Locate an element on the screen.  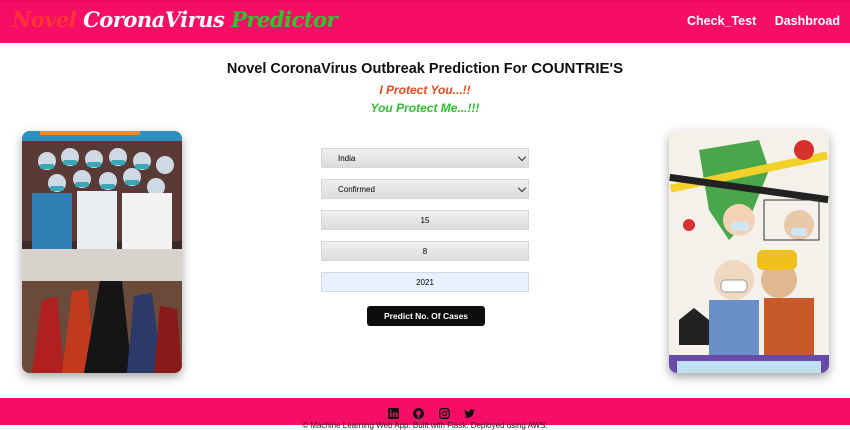
healthcare-heroes-image is located at coordinates (102, 252).